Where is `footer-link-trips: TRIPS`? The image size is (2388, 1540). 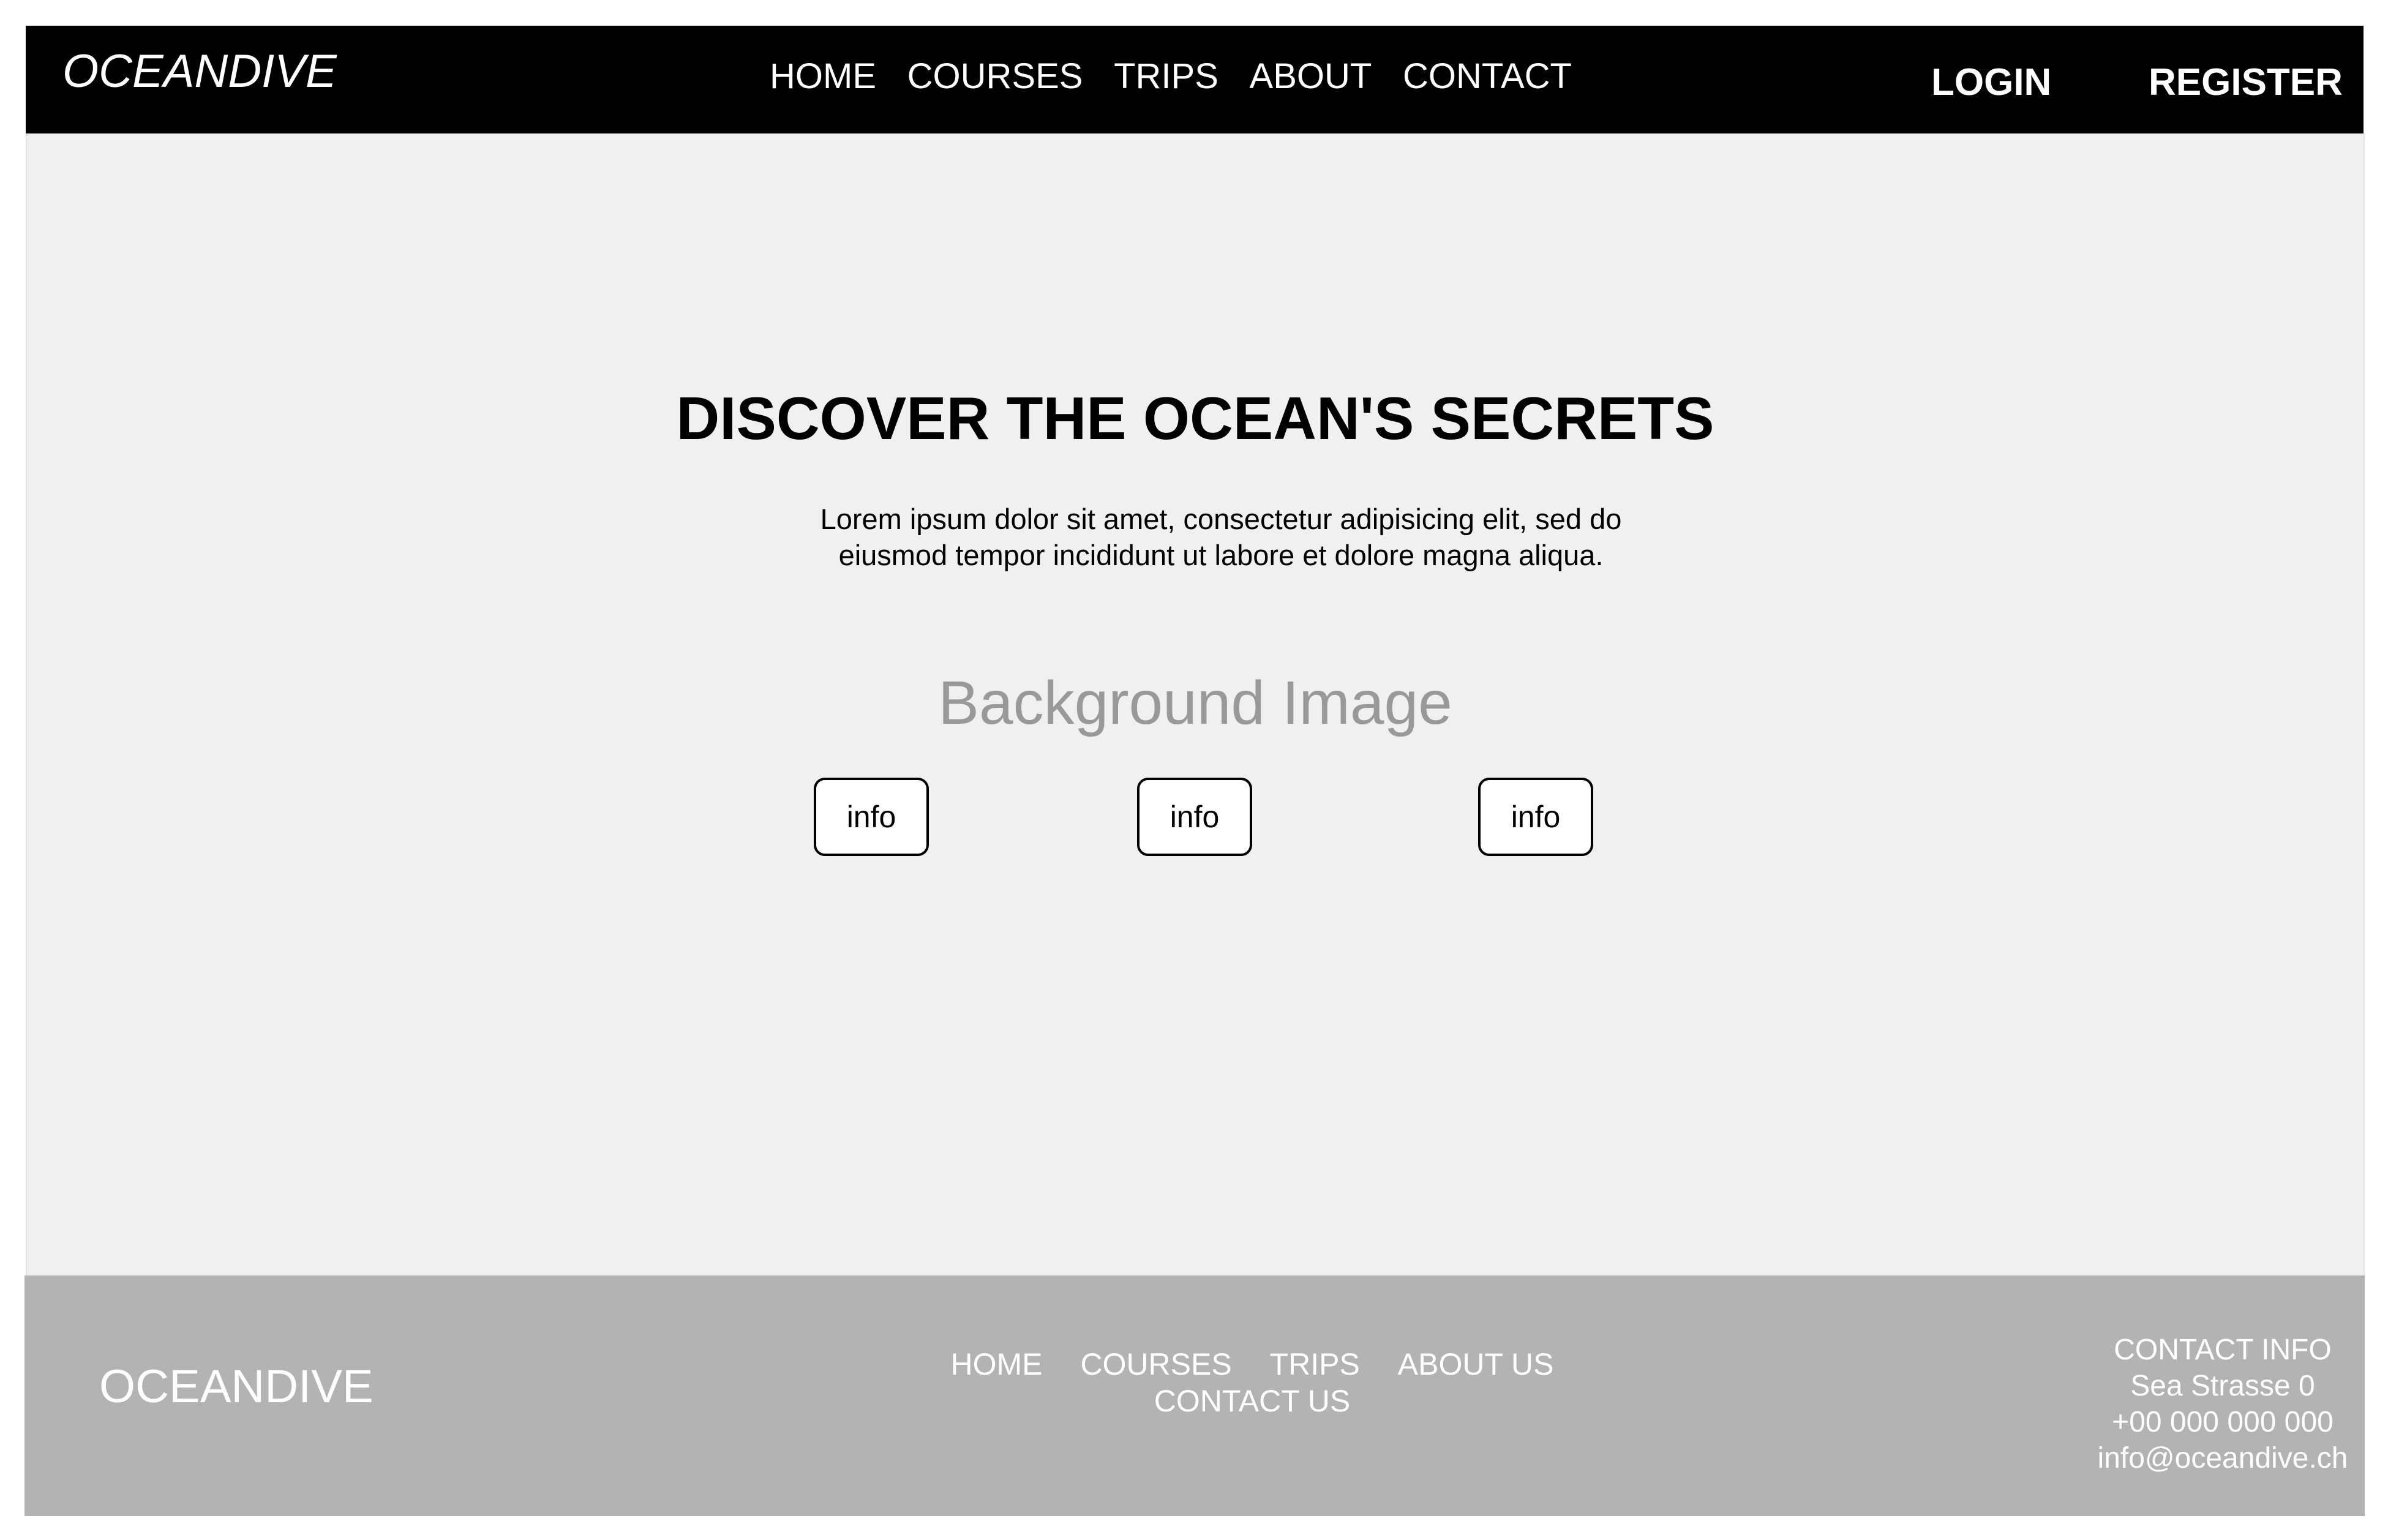
footer-link-trips: TRIPS is located at coordinates (1315, 1365).